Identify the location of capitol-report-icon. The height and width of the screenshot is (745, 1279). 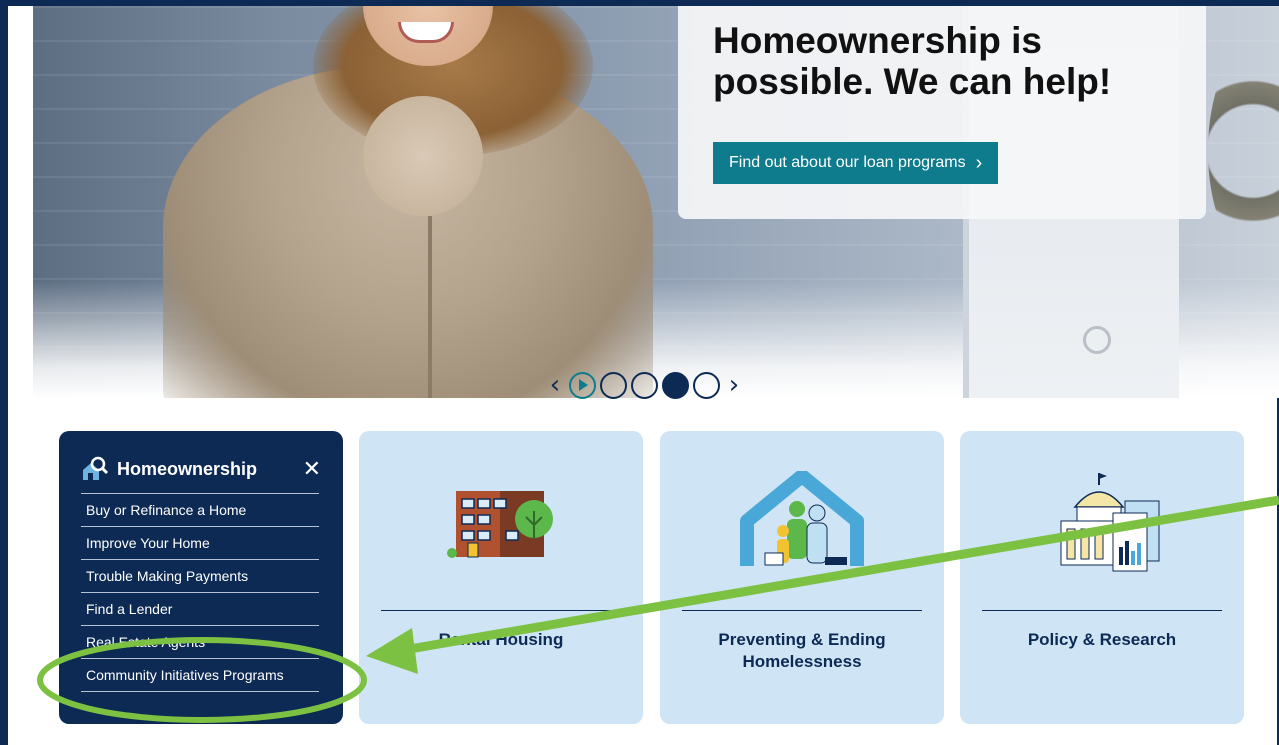
(1110, 522).